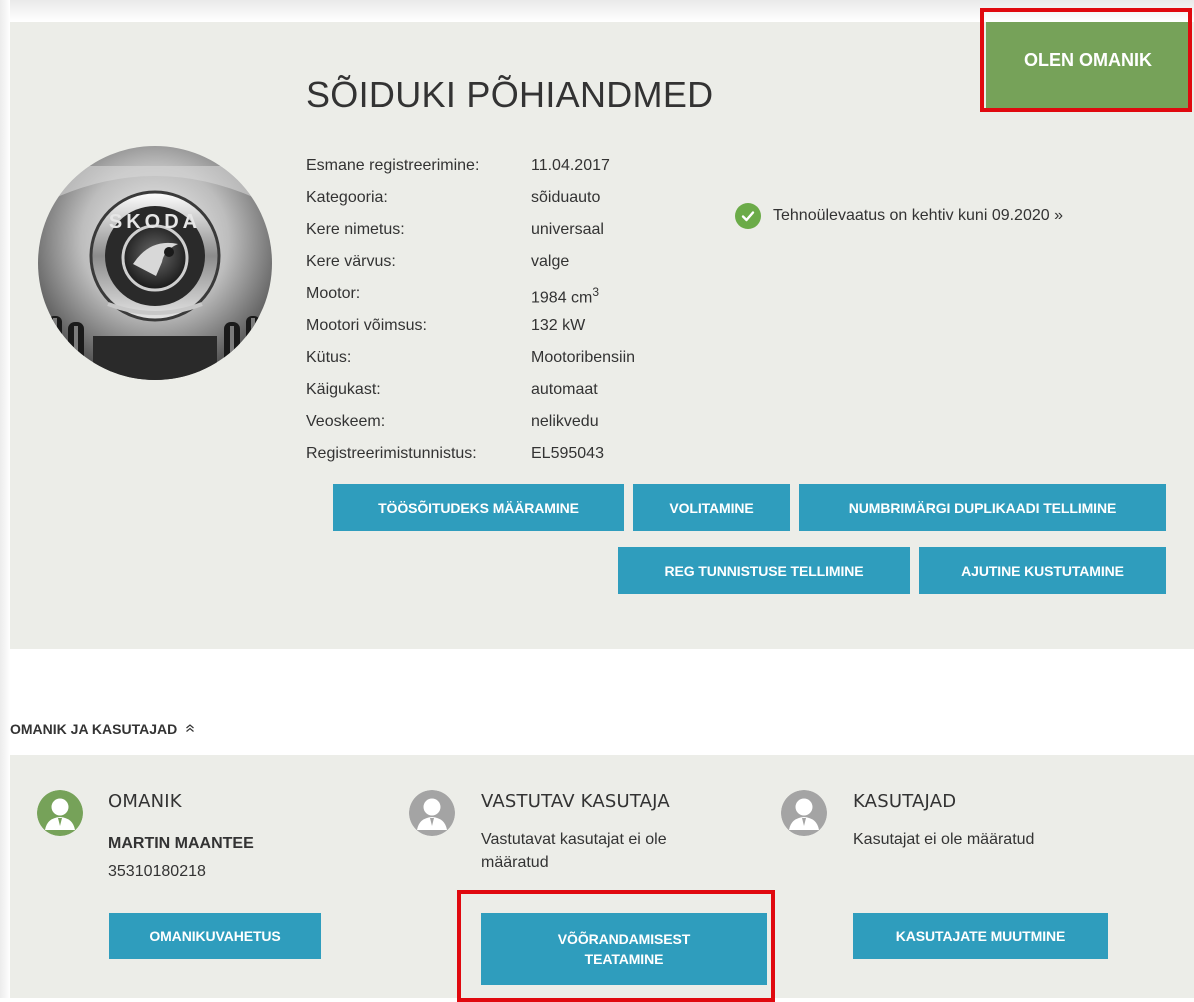 The width and height of the screenshot is (1194, 1002). I want to click on spec-value: nelikvedu, so click(565, 421).